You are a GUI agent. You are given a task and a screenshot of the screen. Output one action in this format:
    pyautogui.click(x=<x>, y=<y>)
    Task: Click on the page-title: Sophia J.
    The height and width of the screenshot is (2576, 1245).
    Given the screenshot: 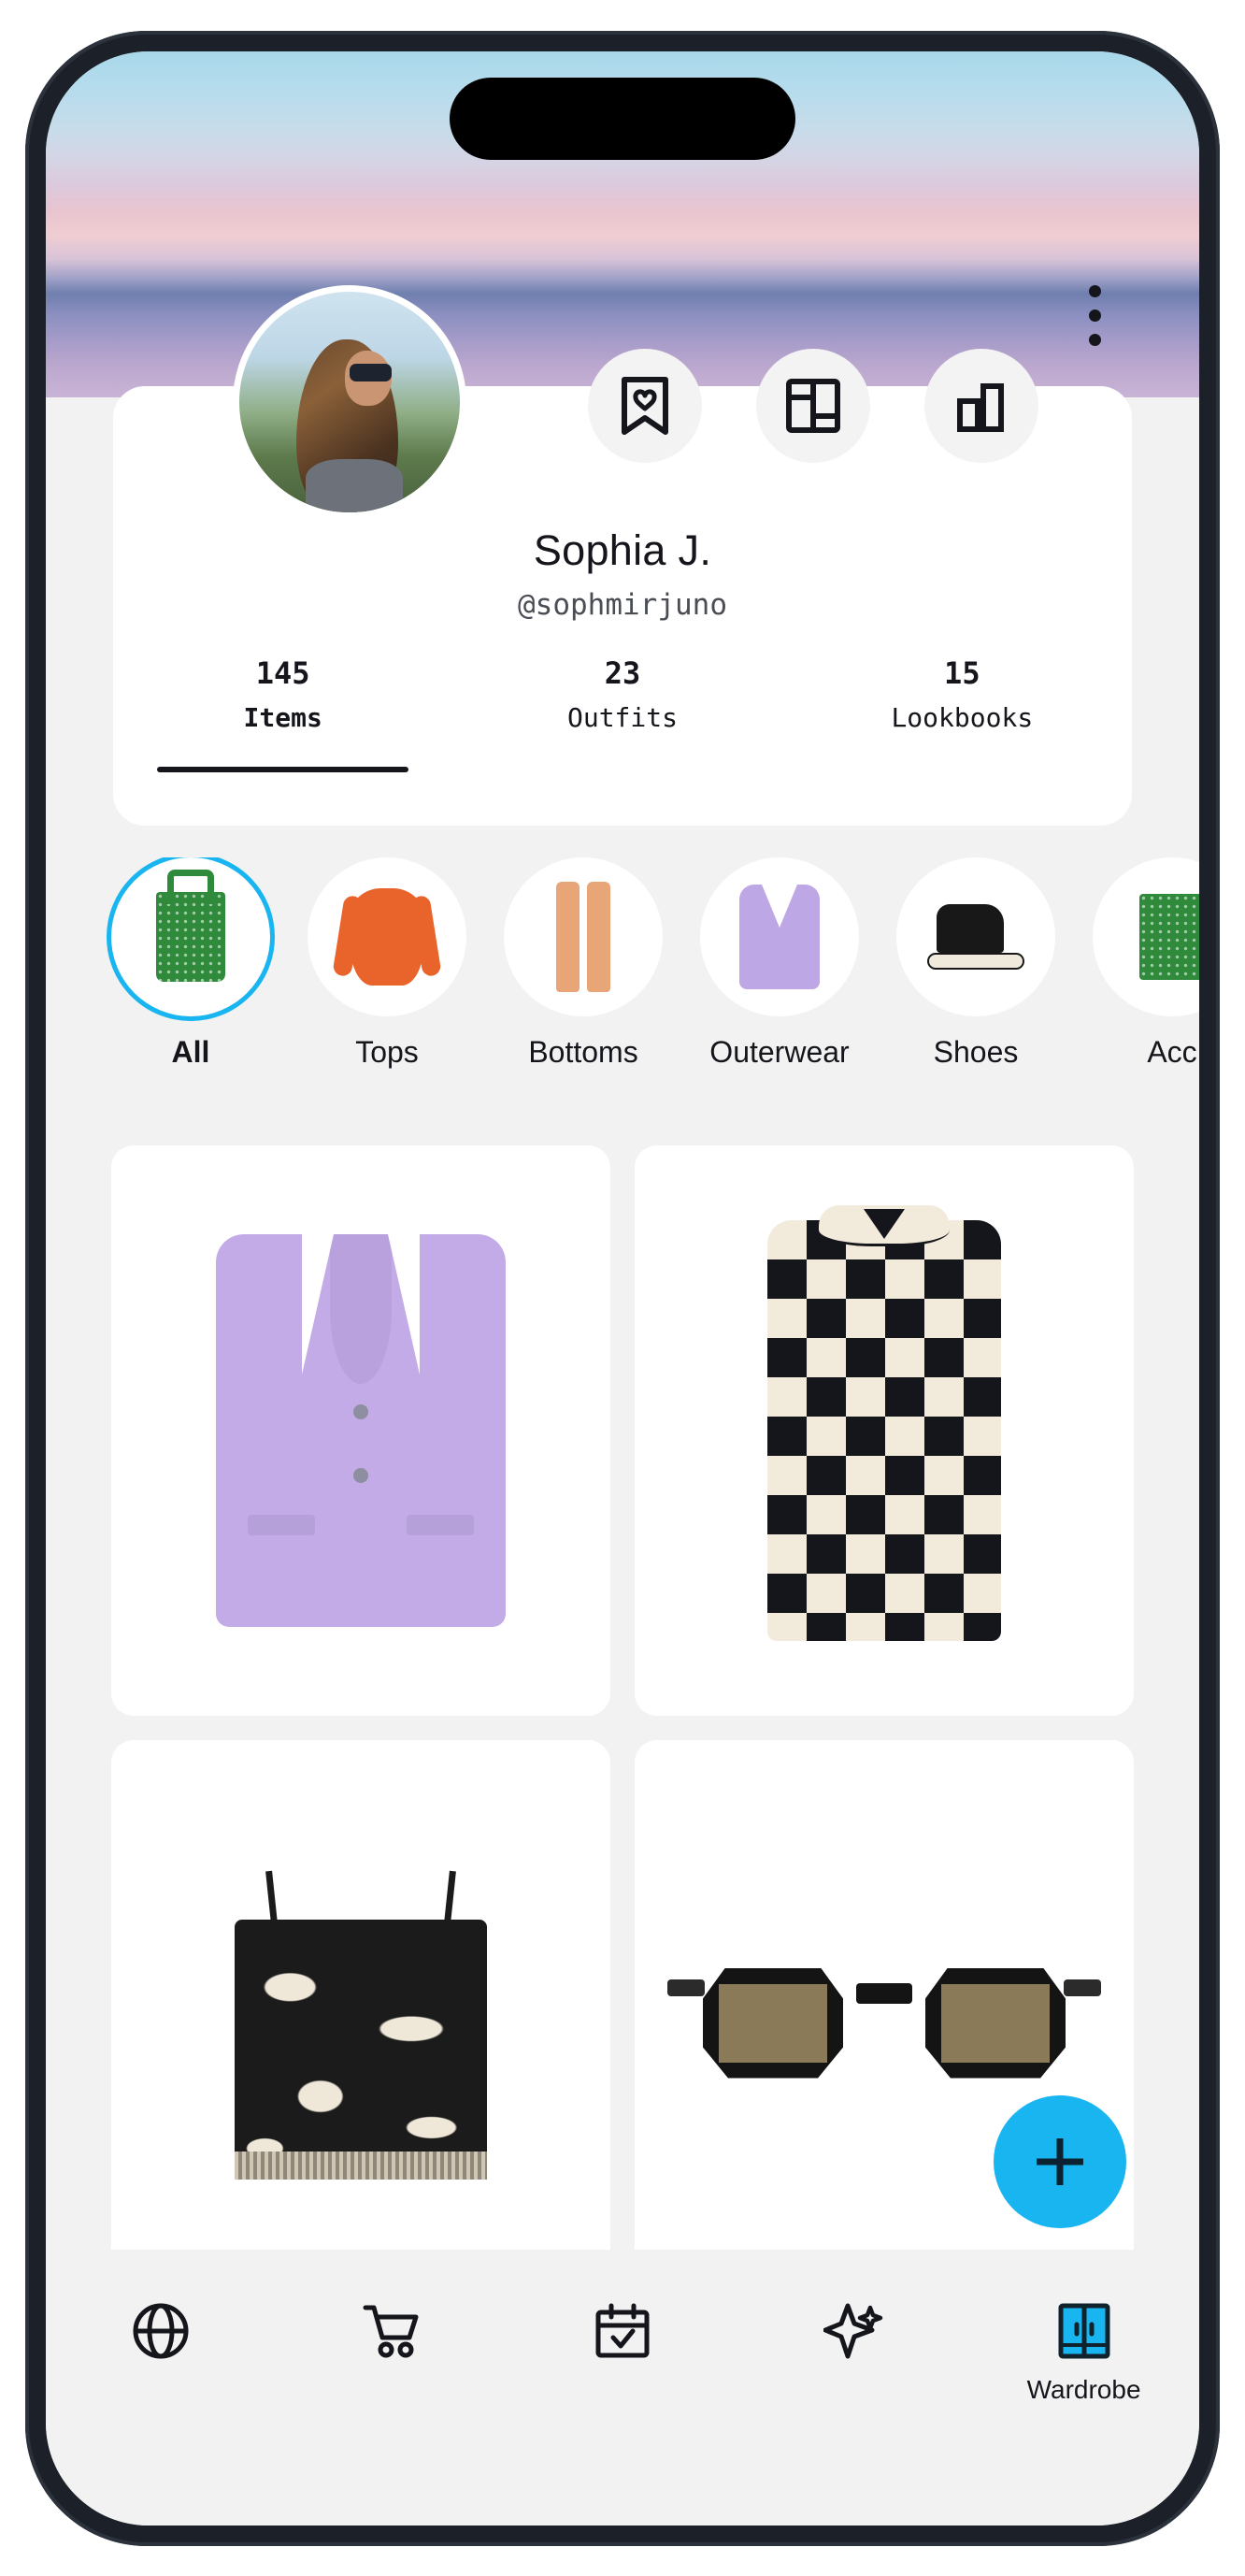 What is the action you would take?
    pyautogui.click(x=622, y=549)
    